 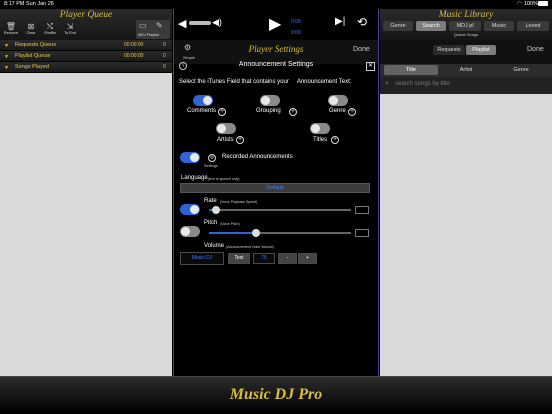 What do you see at coordinates (40, 4) in the screenshot?
I see `status-date: Sun Jan 26` at bounding box center [40, 4].